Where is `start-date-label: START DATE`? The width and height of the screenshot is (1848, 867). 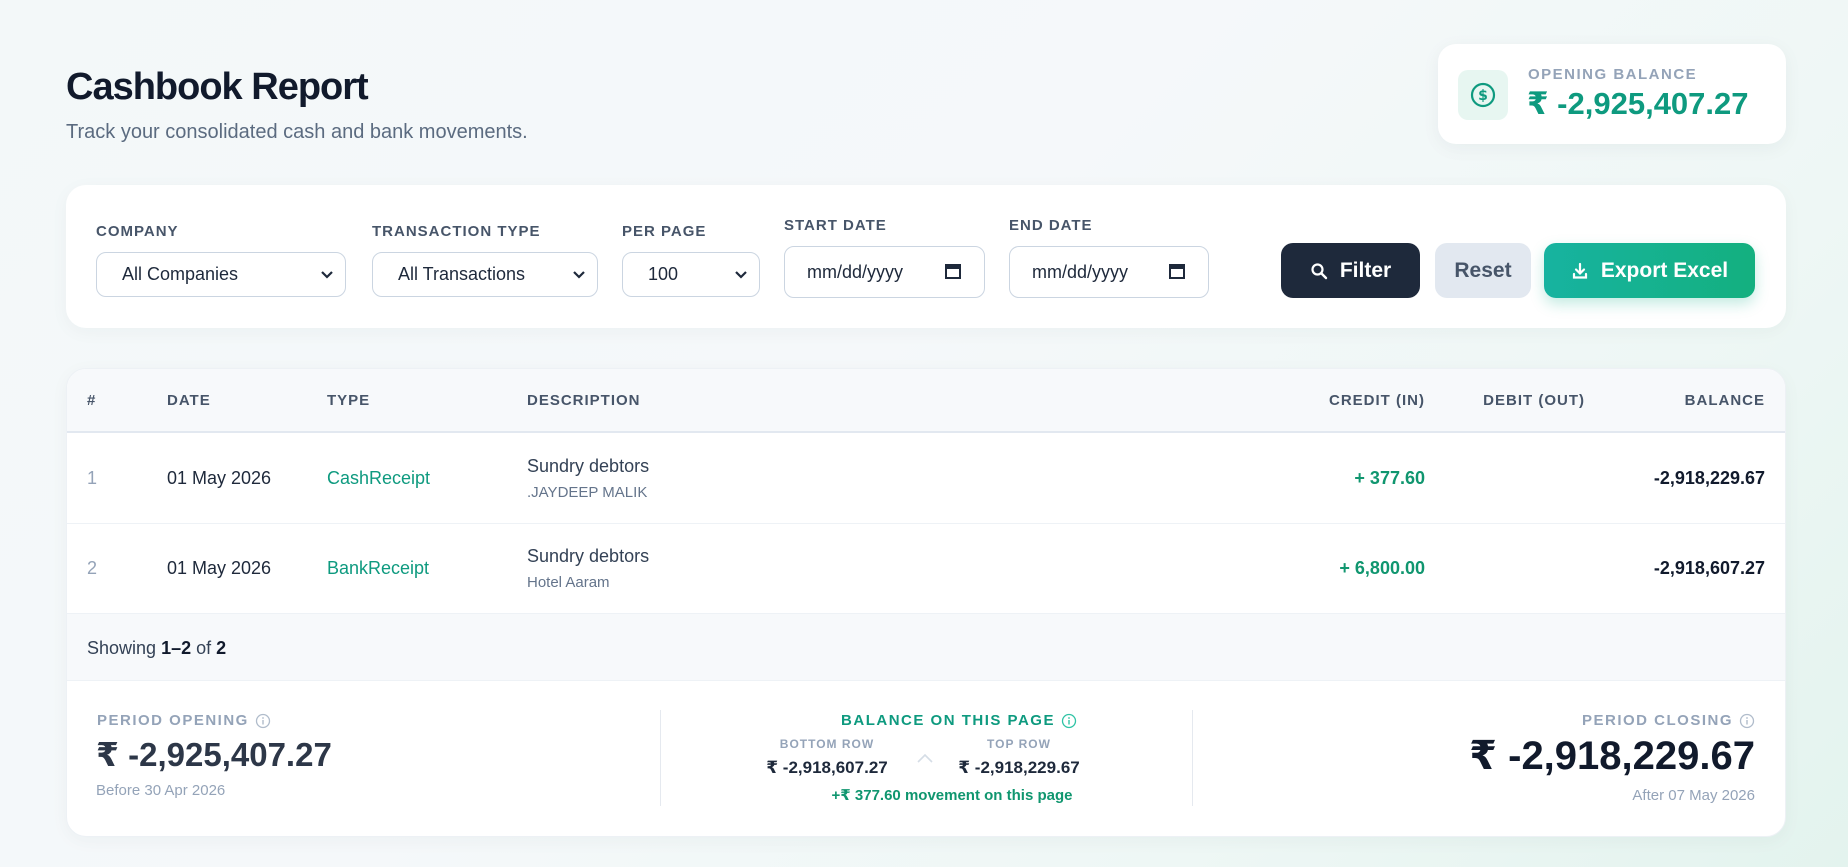 start-date-label: START DATE is located at coordinates (835, 225).